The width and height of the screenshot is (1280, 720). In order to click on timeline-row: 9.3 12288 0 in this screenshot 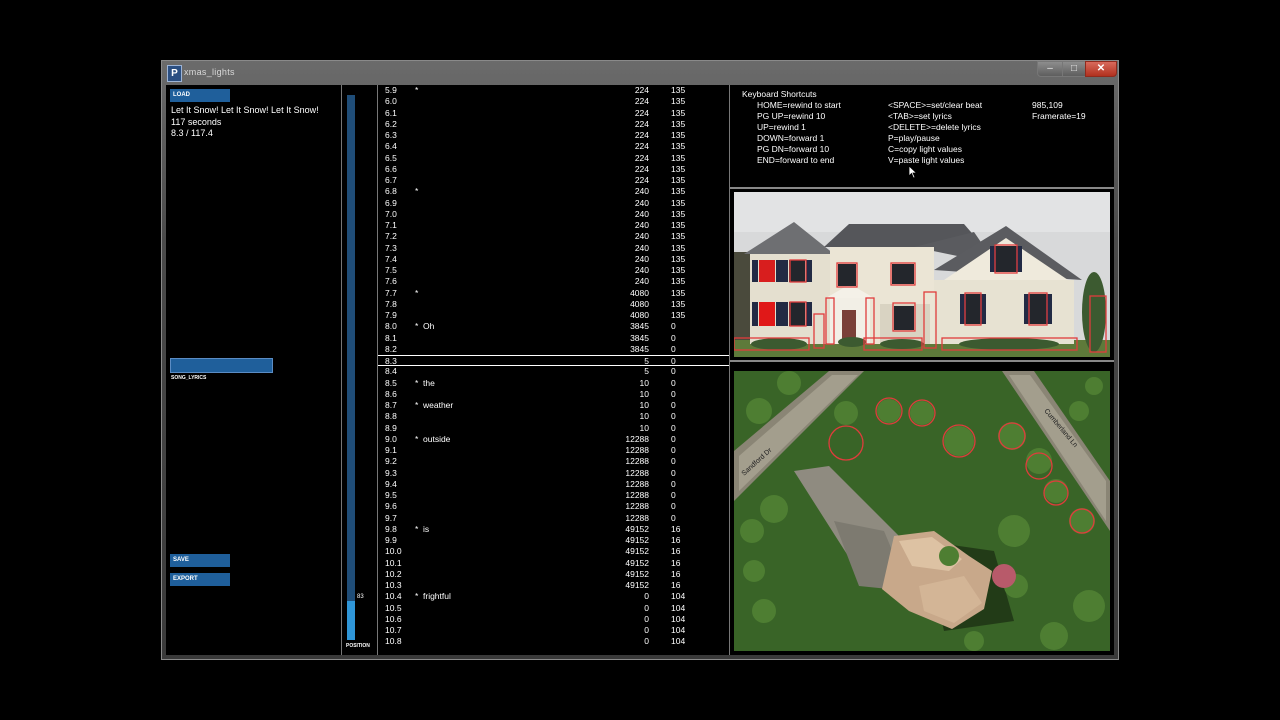, I will do `click(553, 473)`.